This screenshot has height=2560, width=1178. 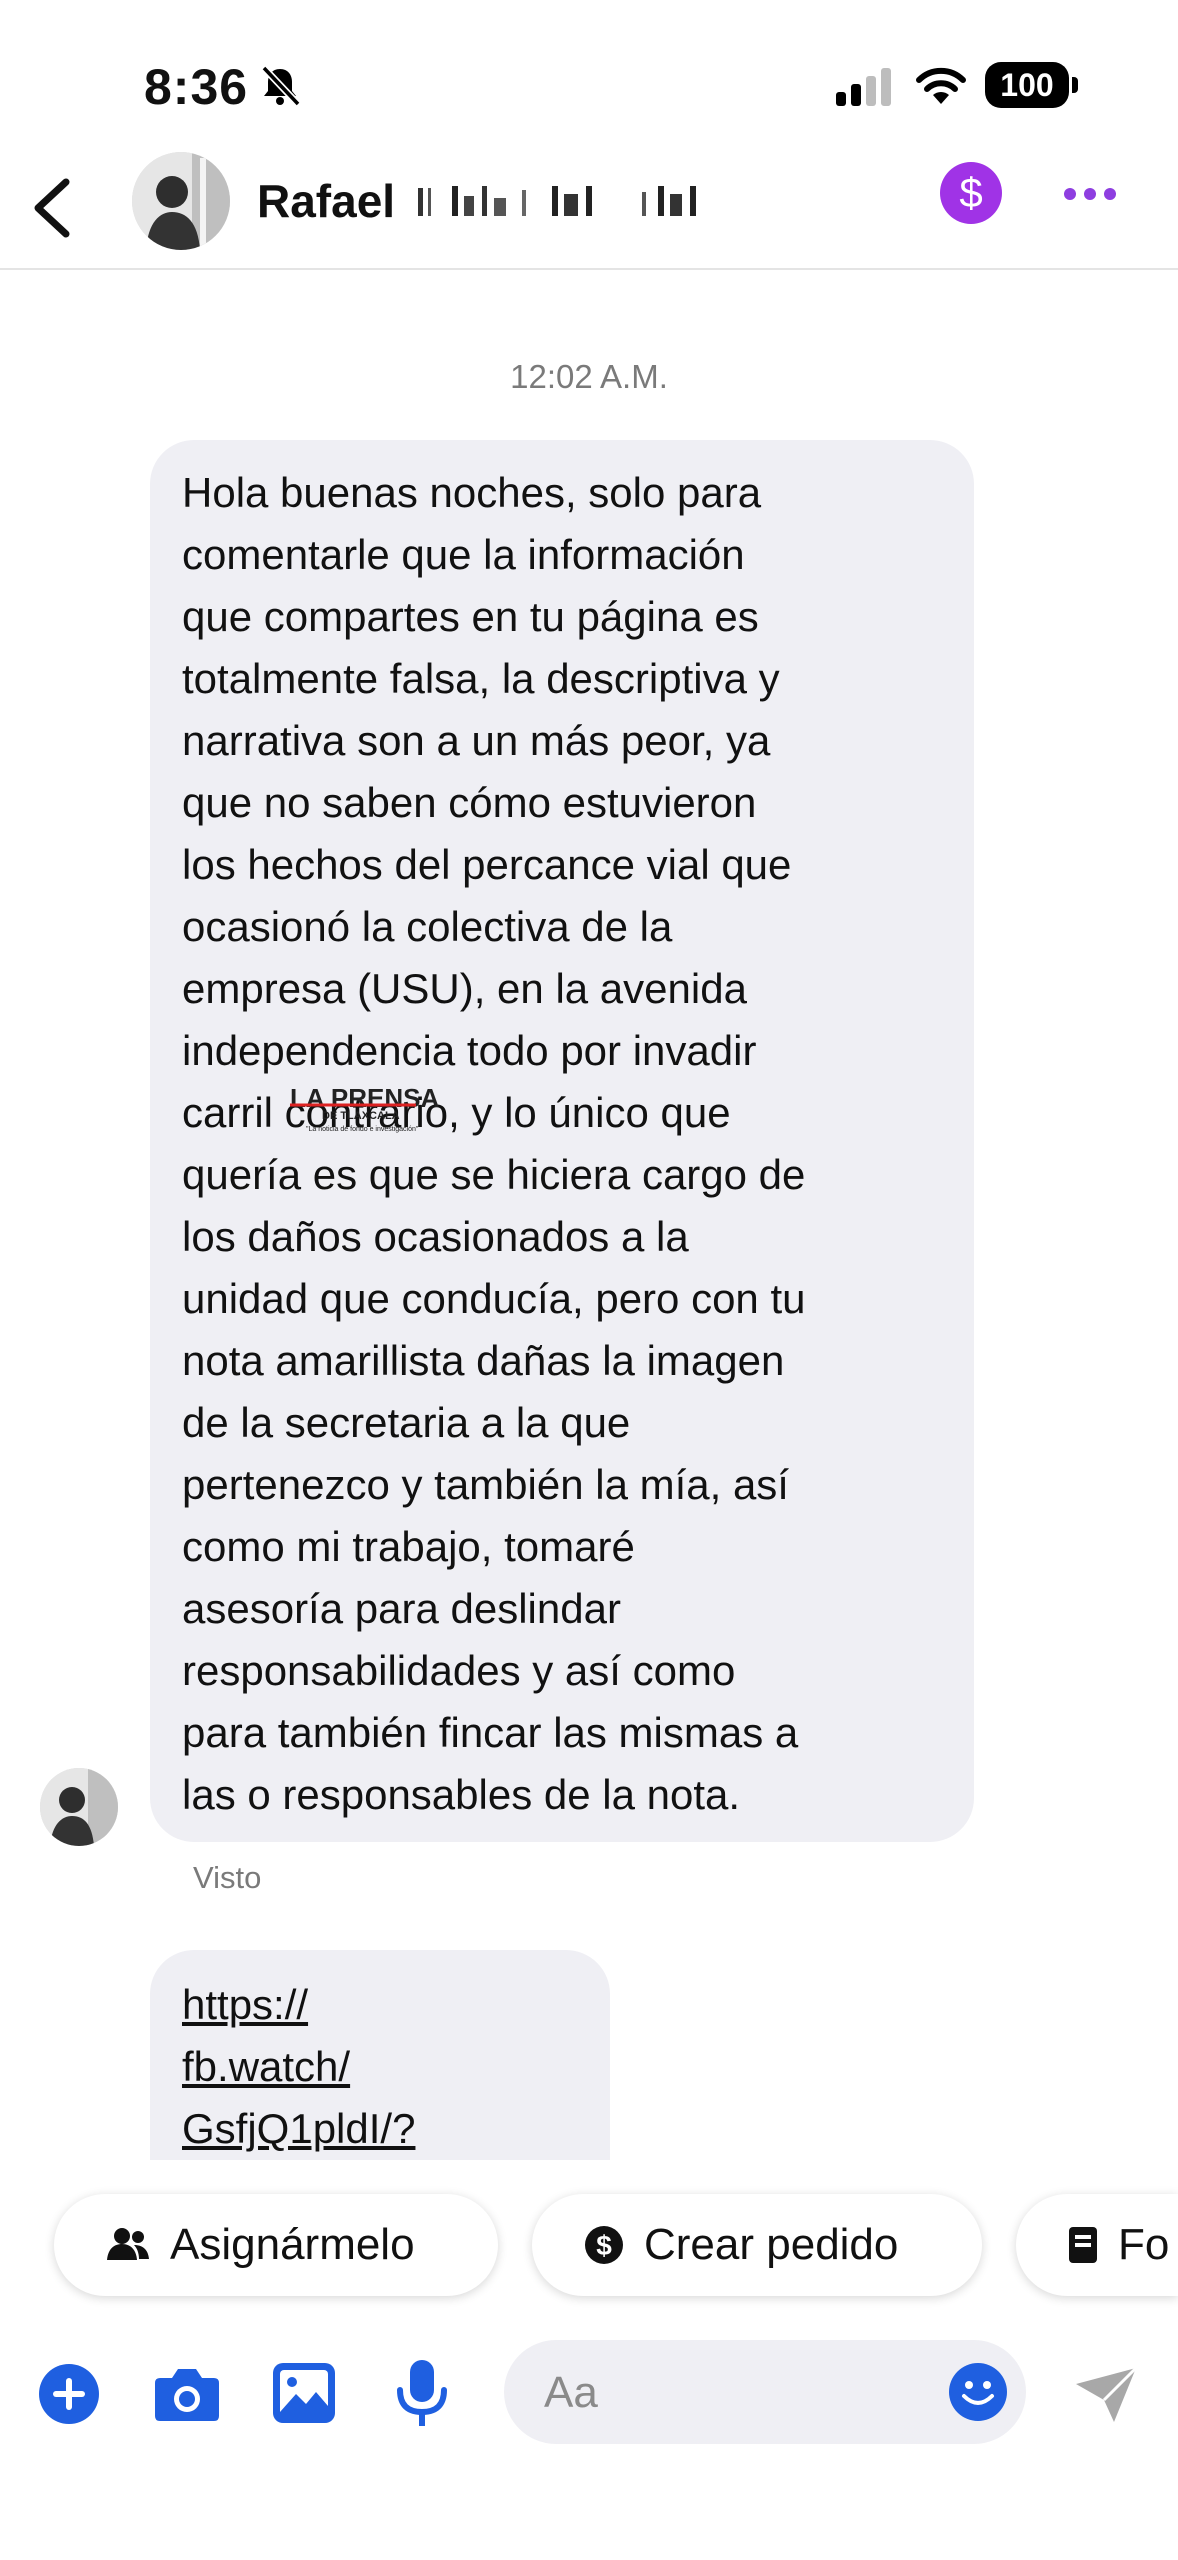 What do you see at coordinates (292, 2244) in the screenshot?
I see `quick-reply-label: Asignármelo` at bounding box center [292, 2244].